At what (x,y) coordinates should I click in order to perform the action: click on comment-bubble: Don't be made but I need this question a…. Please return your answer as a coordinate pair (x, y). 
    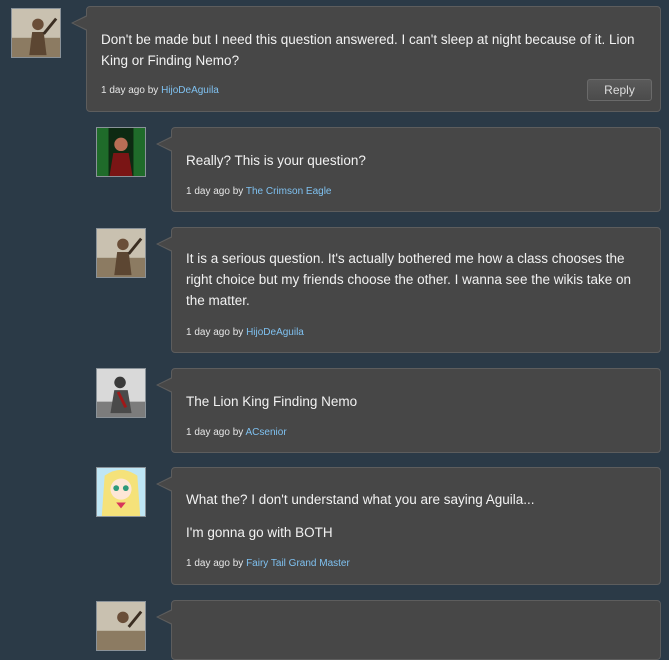
    Looking at the image, I should click on (366, 59).